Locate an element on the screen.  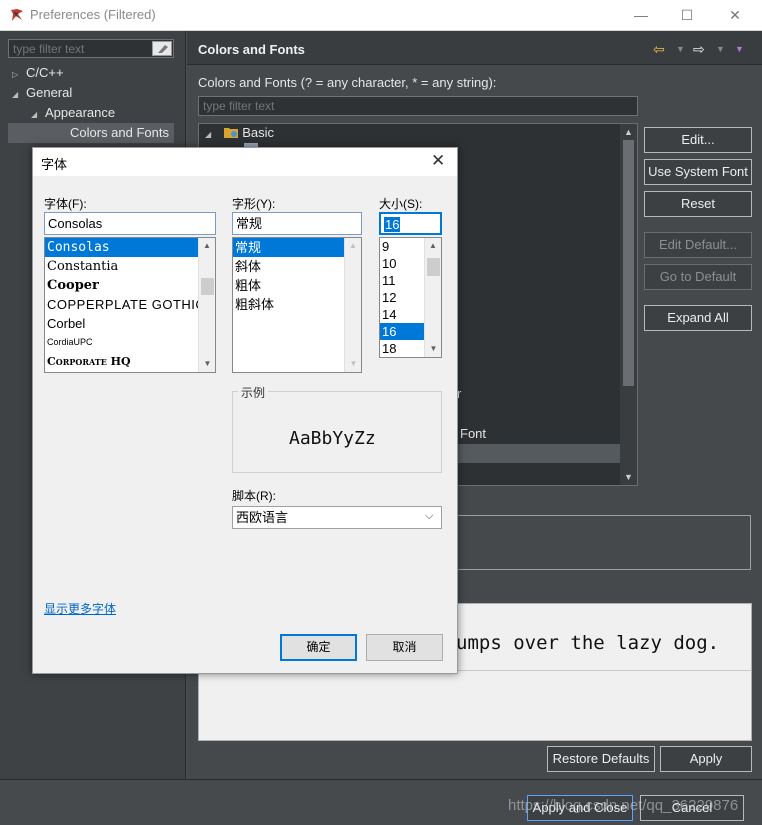
size-list-item: 11 is located at coordinates (402, 280).